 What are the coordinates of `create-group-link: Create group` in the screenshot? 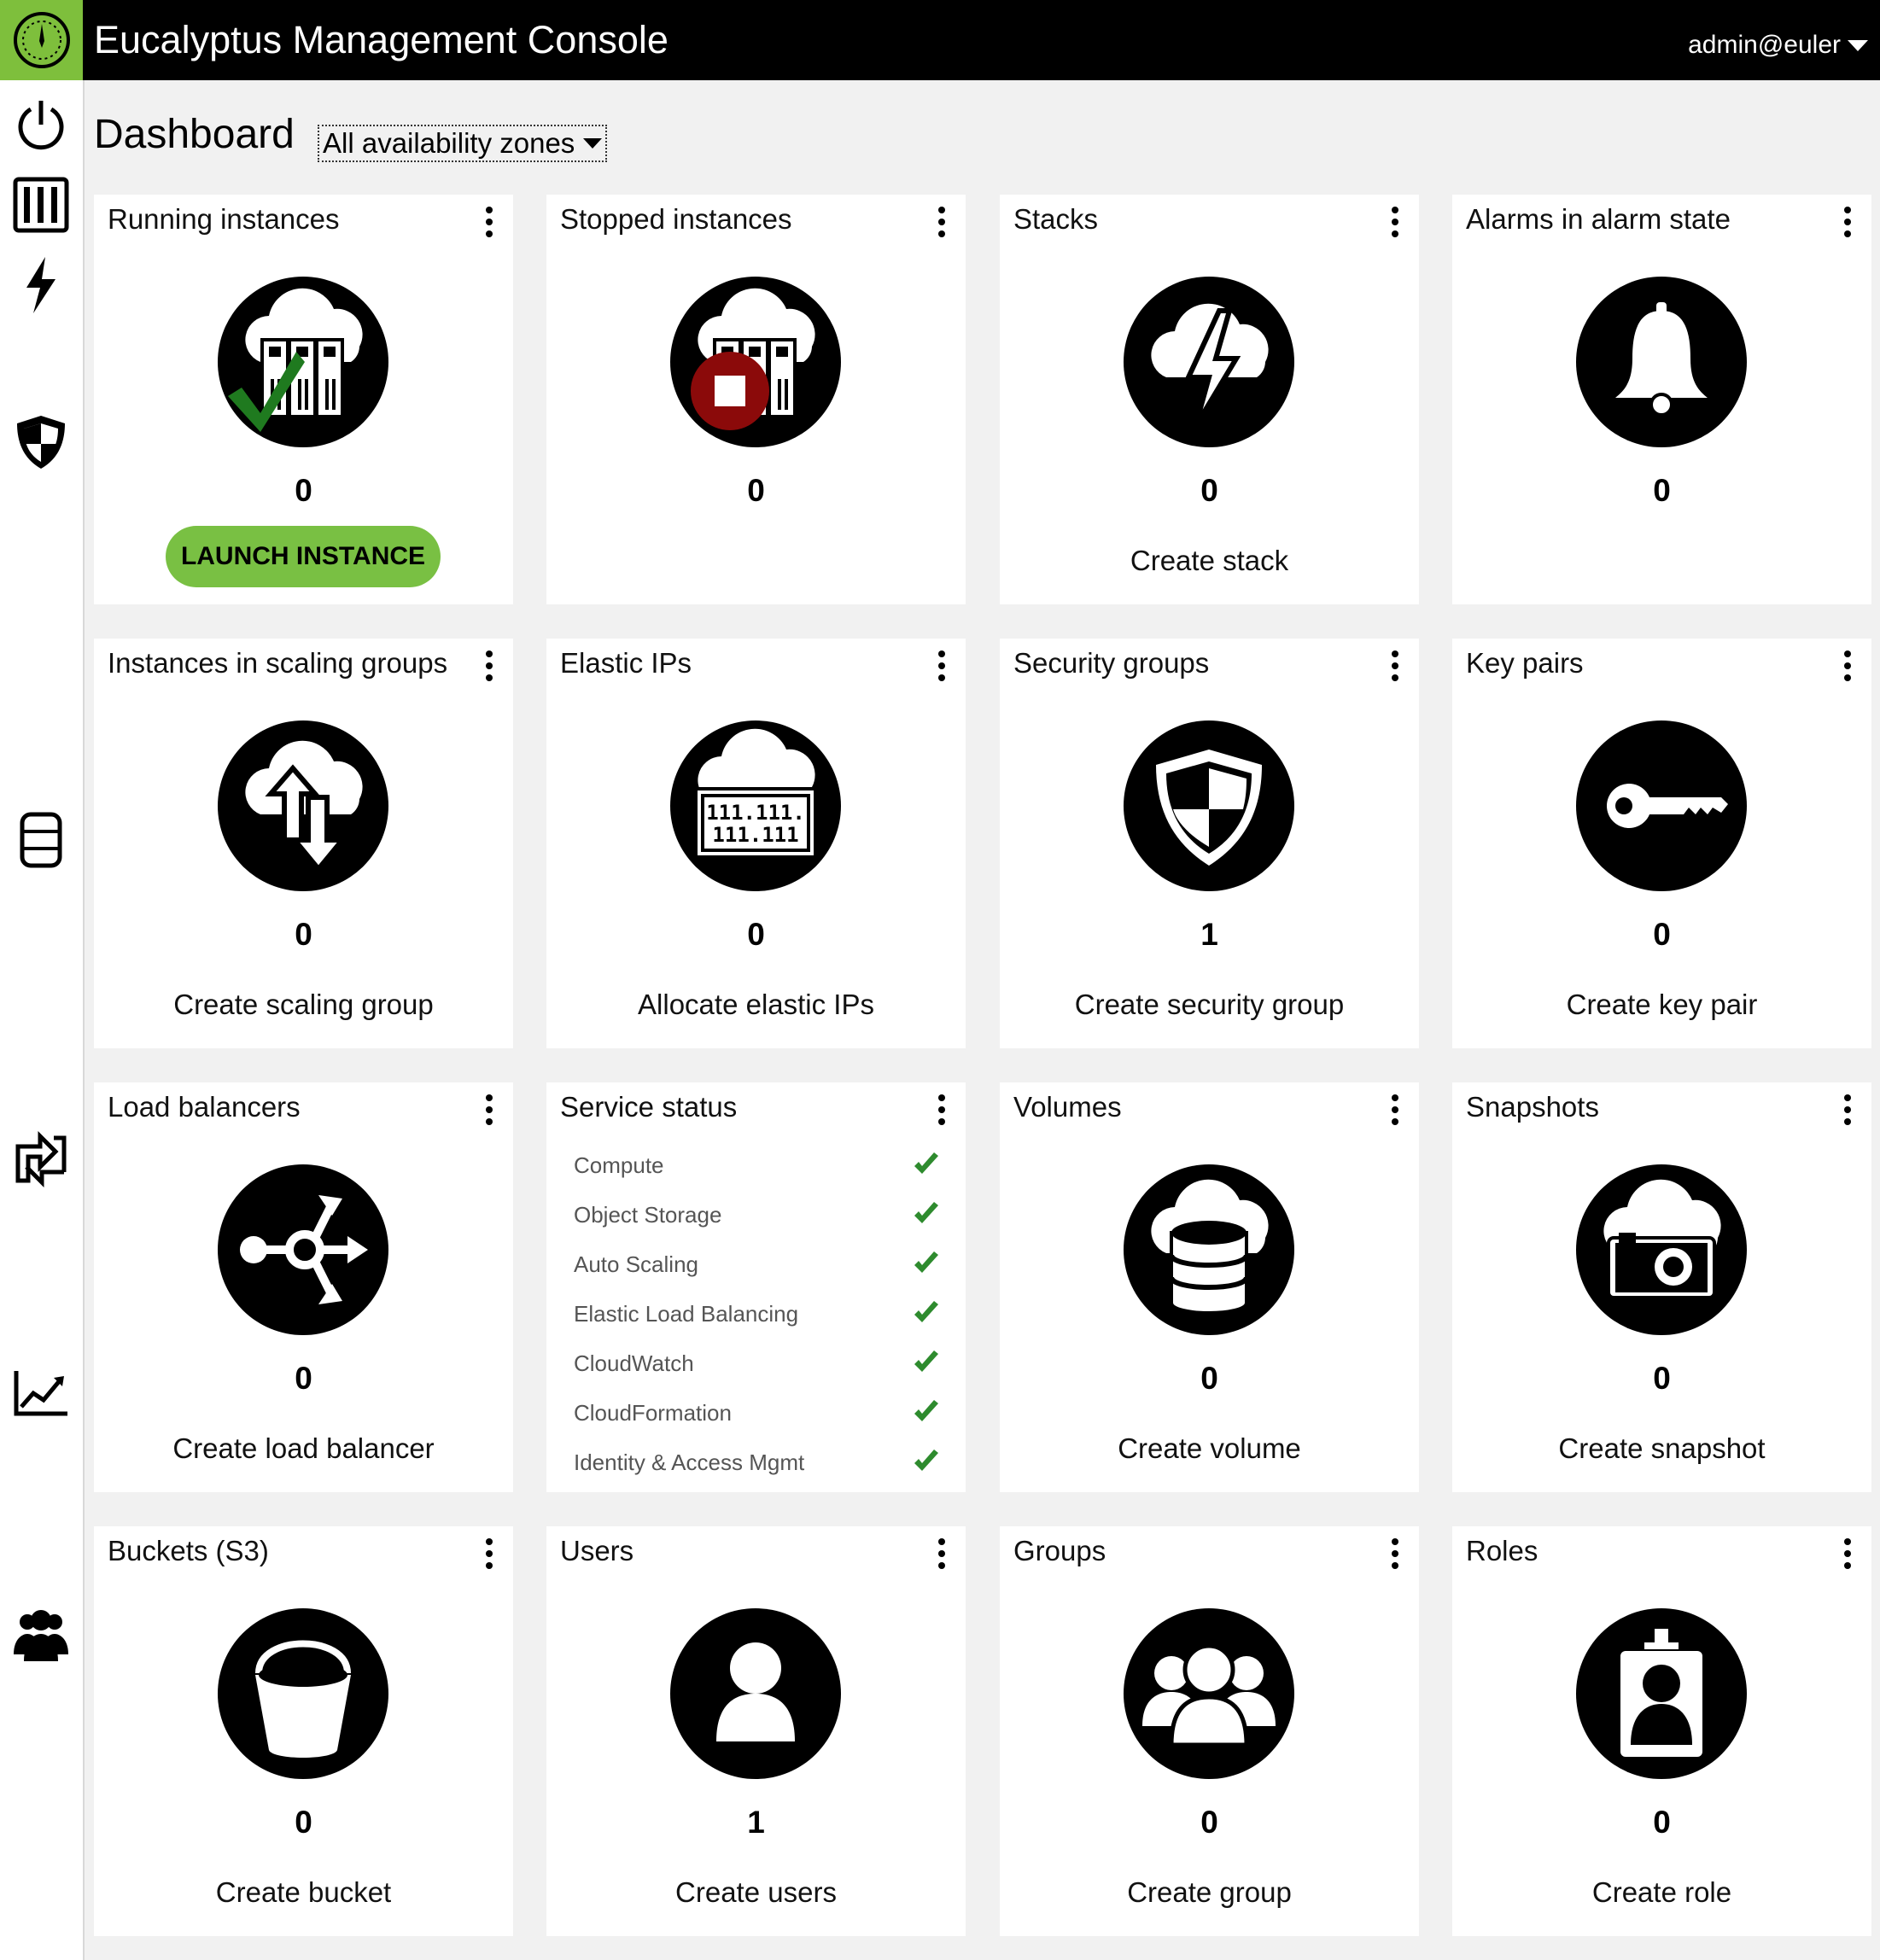 It's located at (1209, 1892).